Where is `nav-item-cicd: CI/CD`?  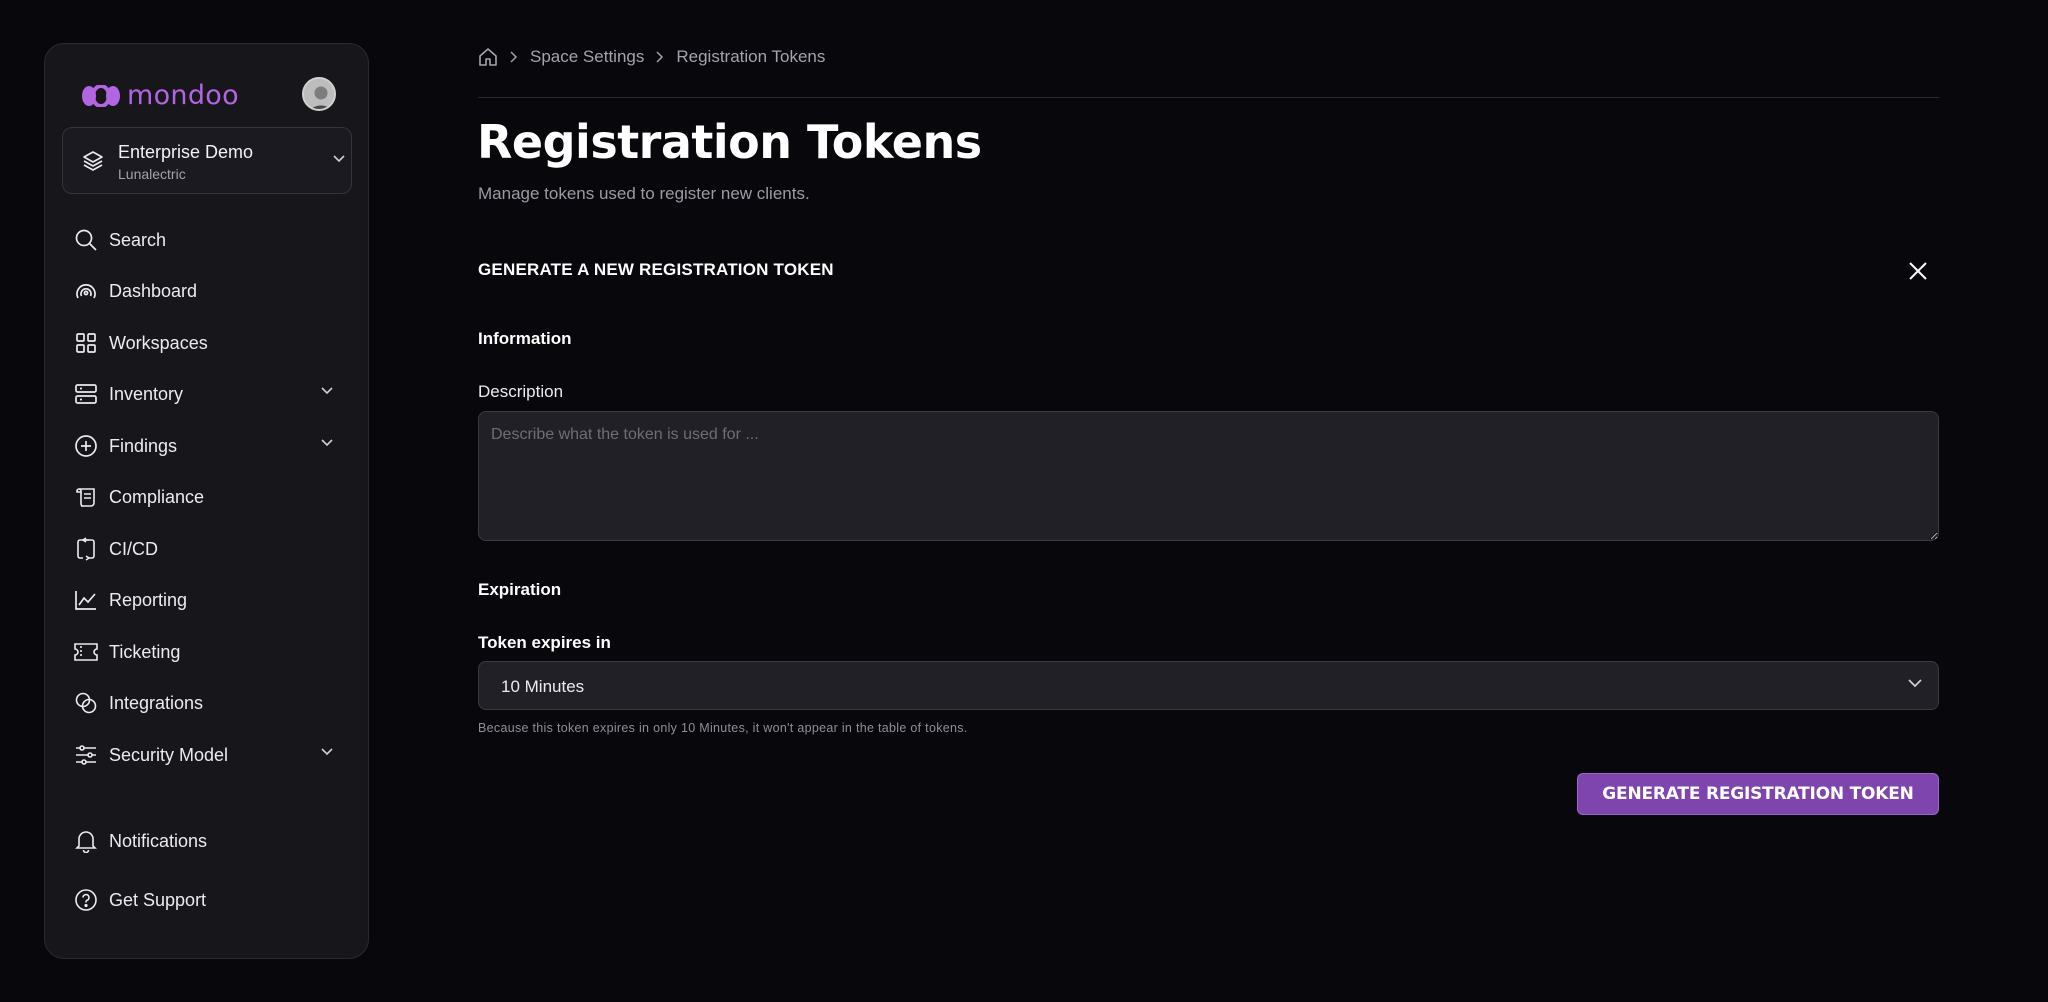
nav-item-cicd: CI/CD is located at coordinates (208, 549).